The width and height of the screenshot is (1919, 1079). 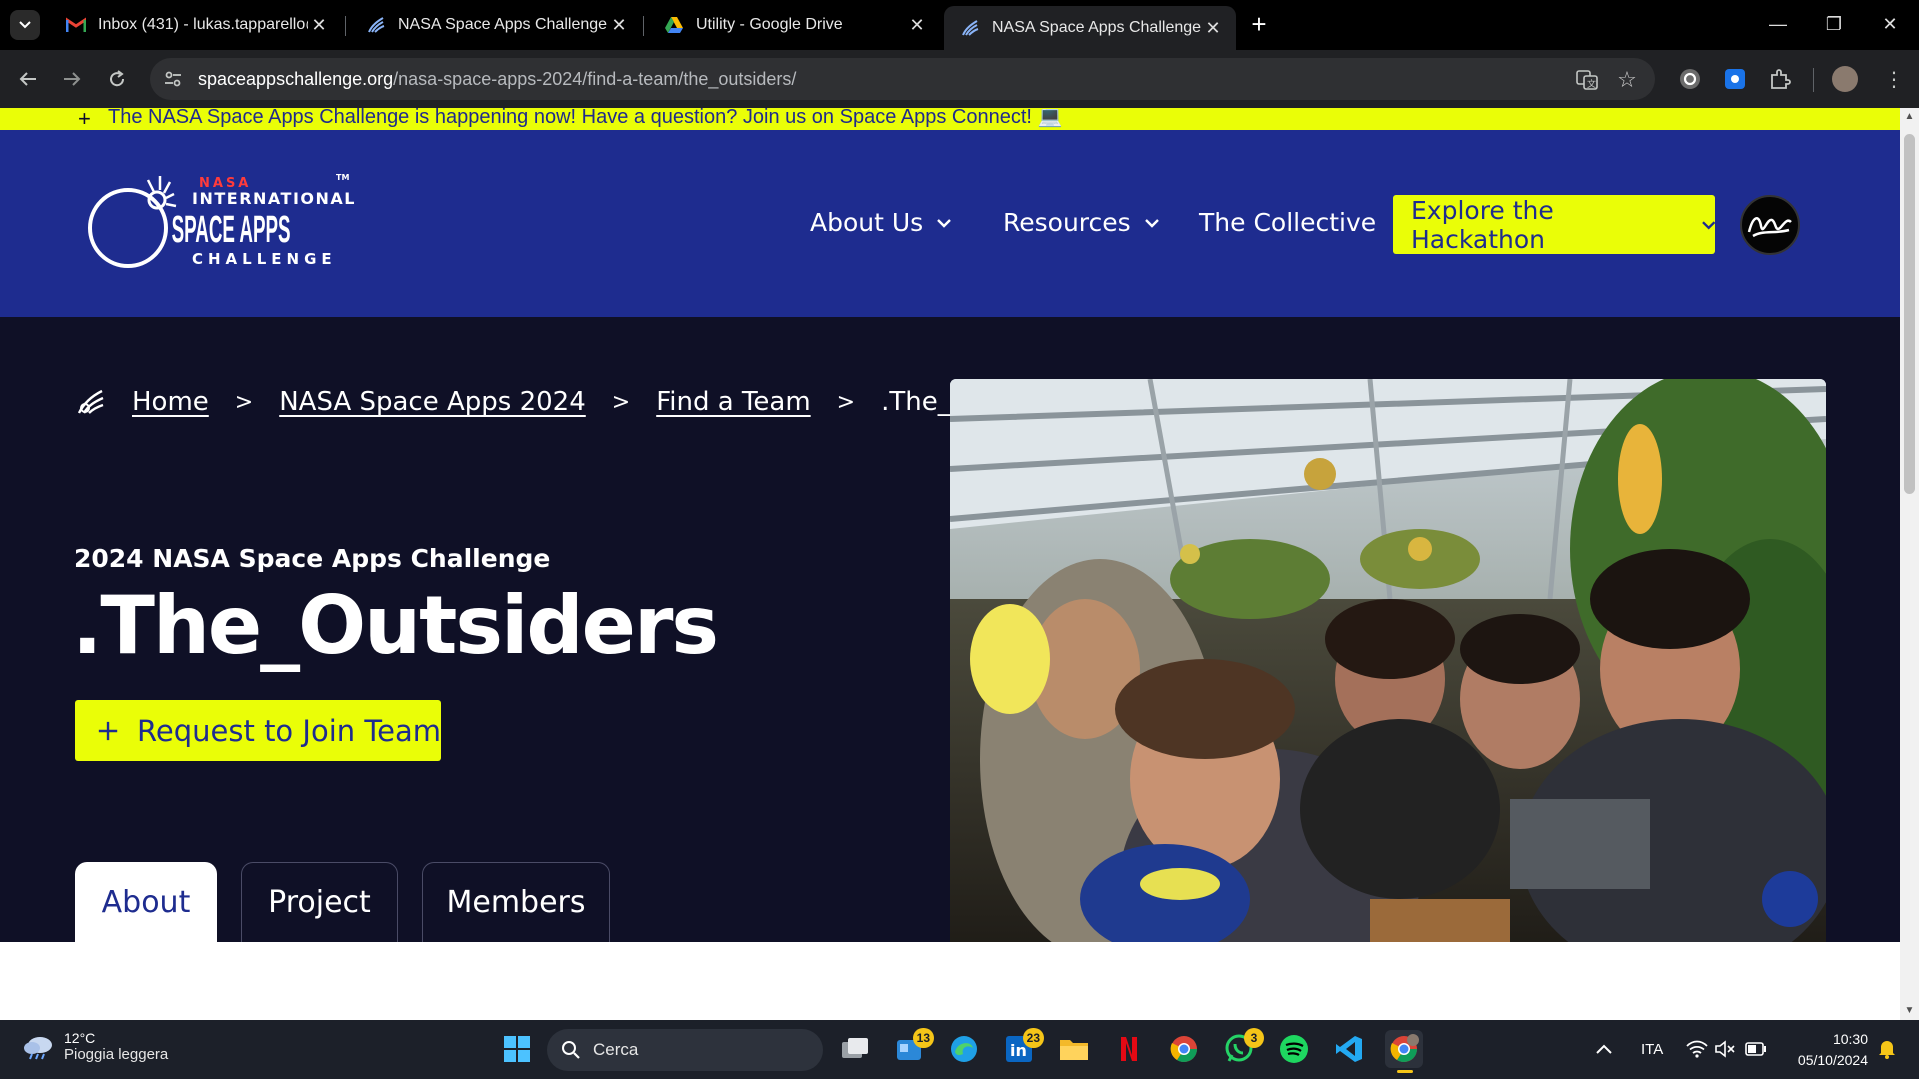 I want to click on taskbar-search: Cerca, so click(x=685, y=1050).